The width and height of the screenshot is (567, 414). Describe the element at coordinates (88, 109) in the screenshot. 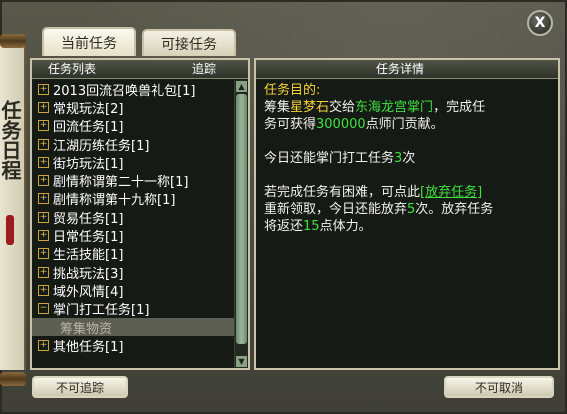

I see `task-category-label: 常规玩法[2]` at that location.